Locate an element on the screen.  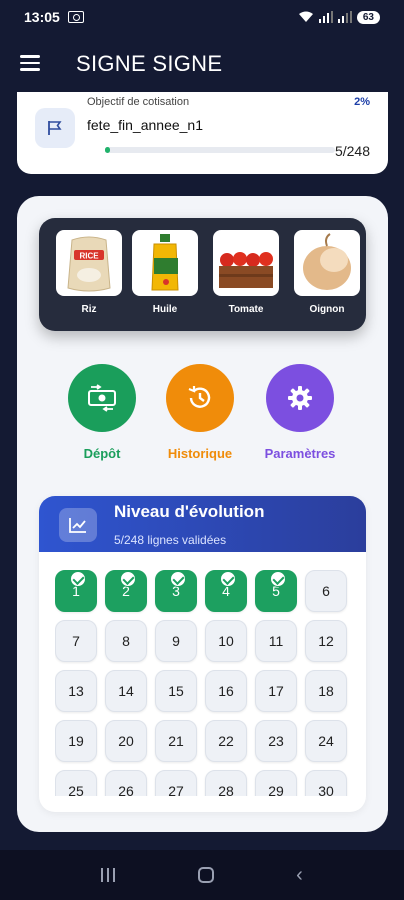
settings-button: Paramètres is located at coordinates (300, 412).